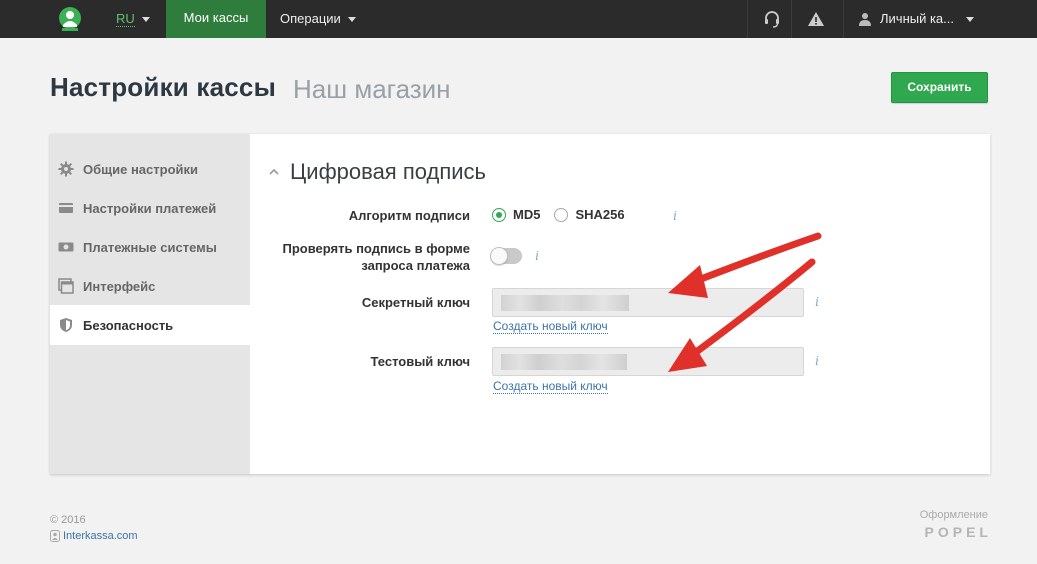 The width and height of the screenshot is (1037, 564). Describe the element at coordinates (953, 515) in the screenshot. I see `design-credit-label: Оформление` at that location.